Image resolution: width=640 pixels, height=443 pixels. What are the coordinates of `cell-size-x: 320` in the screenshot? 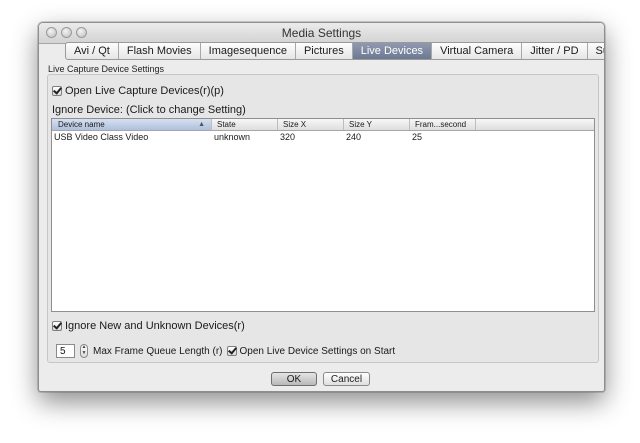 It's located at (288, 137).